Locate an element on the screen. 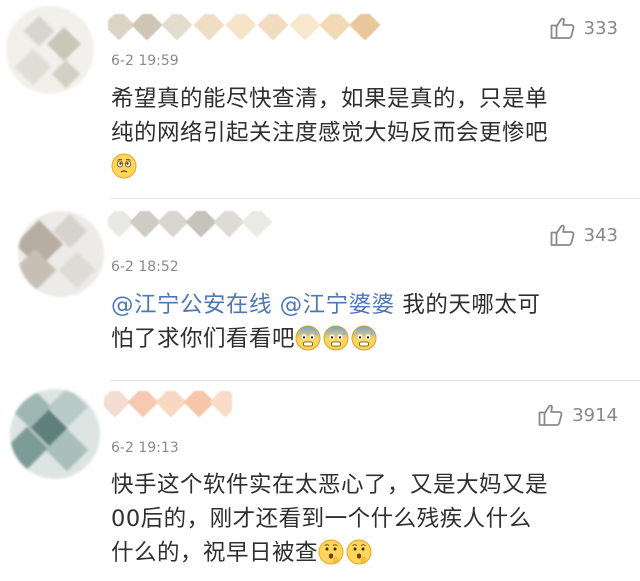 This screenshot has width=640, height=581. like-button: 3914 is located at coordinates (578, 415).